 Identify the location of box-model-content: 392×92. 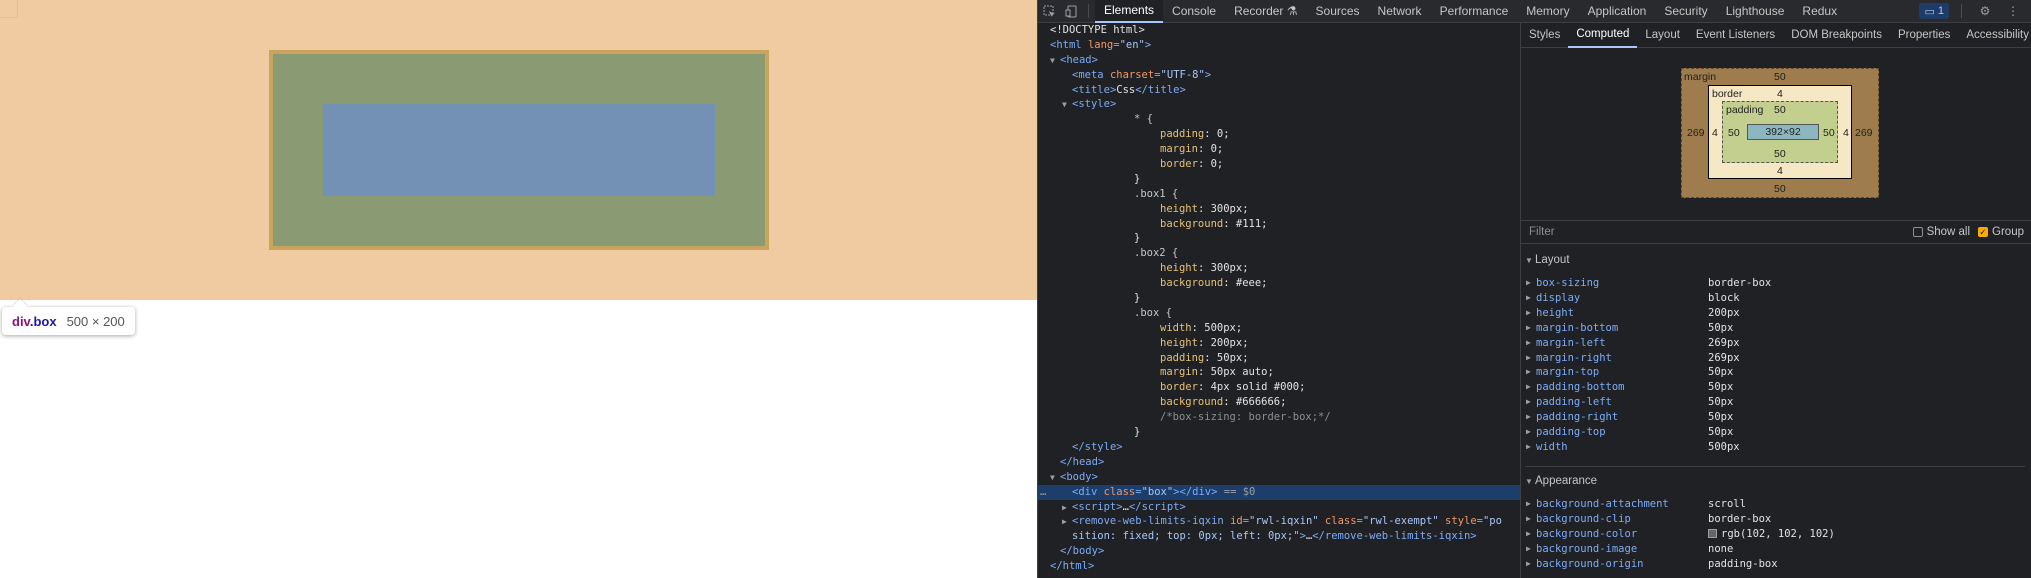
(1783, 132).